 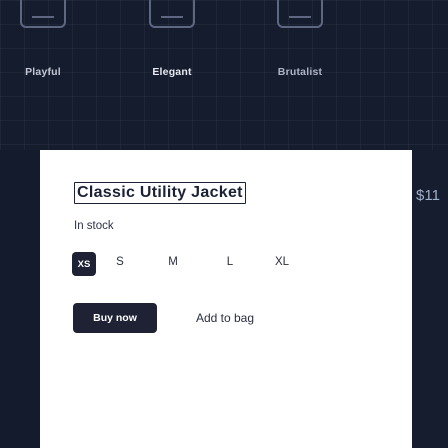 I want to click on playful-style-icon, so click(x=43, y=14).